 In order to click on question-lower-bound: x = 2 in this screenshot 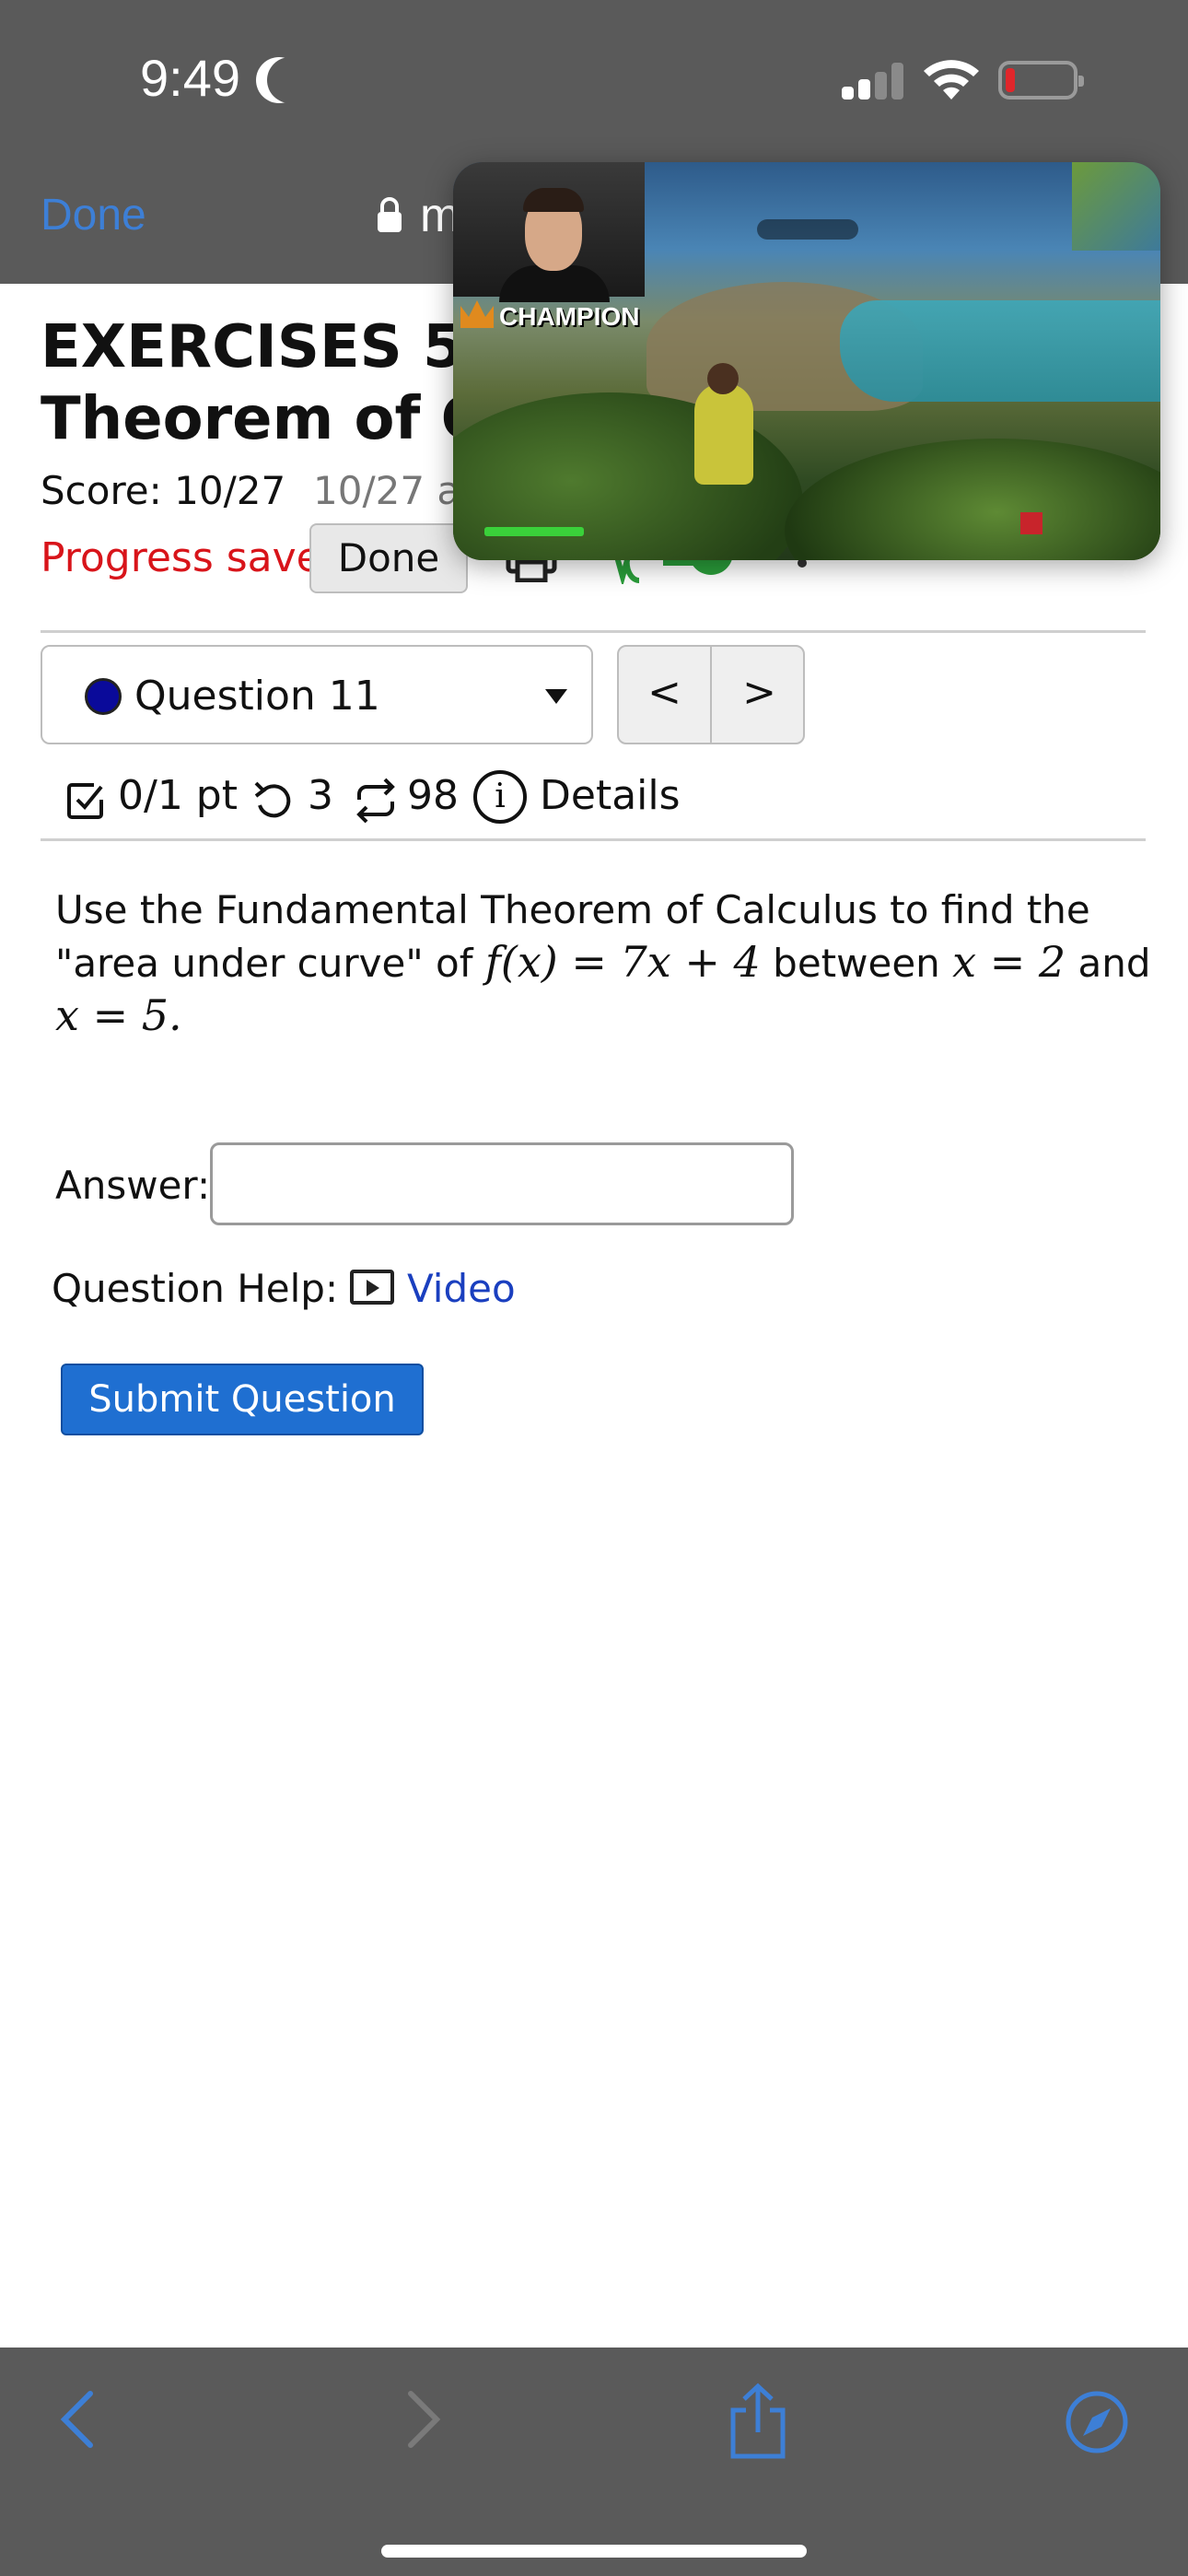, I will do `click(1009, 962)`.